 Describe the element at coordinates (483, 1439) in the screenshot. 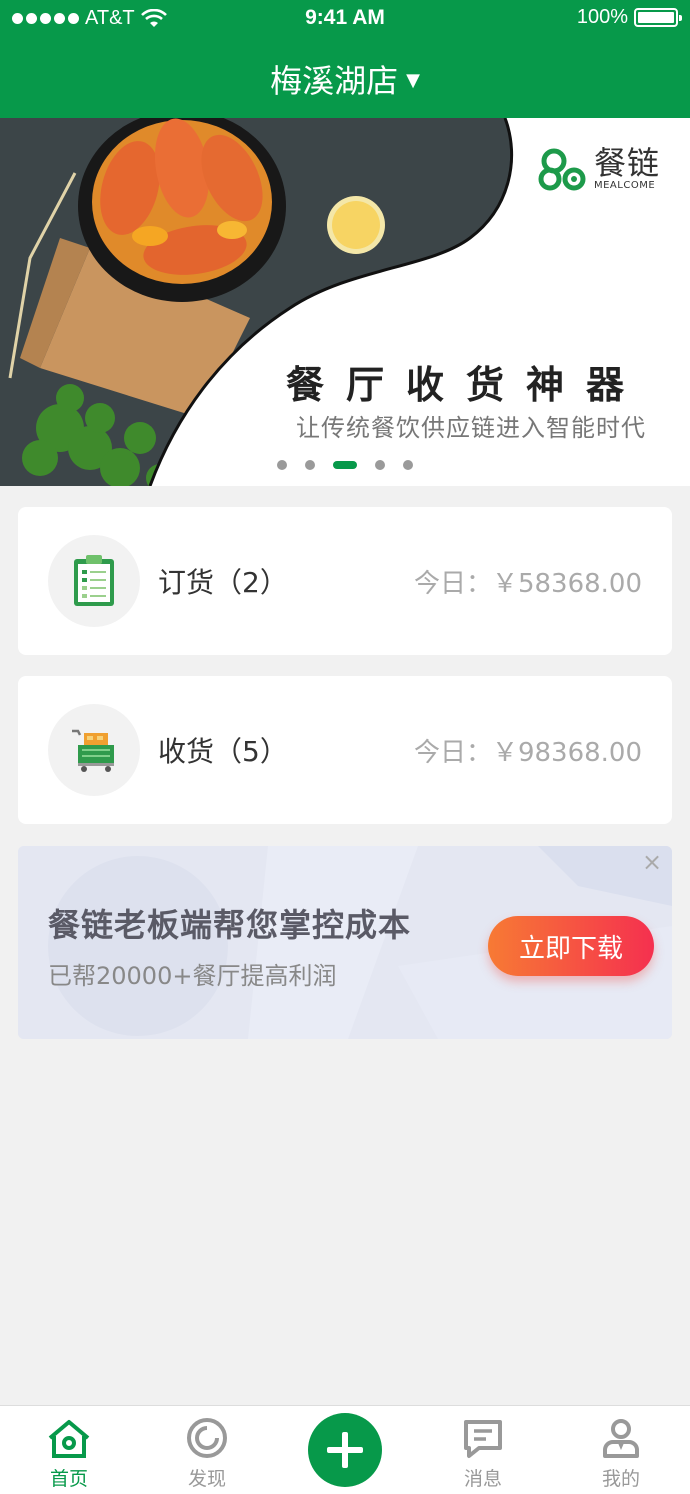

I see `message-icon` at that location.